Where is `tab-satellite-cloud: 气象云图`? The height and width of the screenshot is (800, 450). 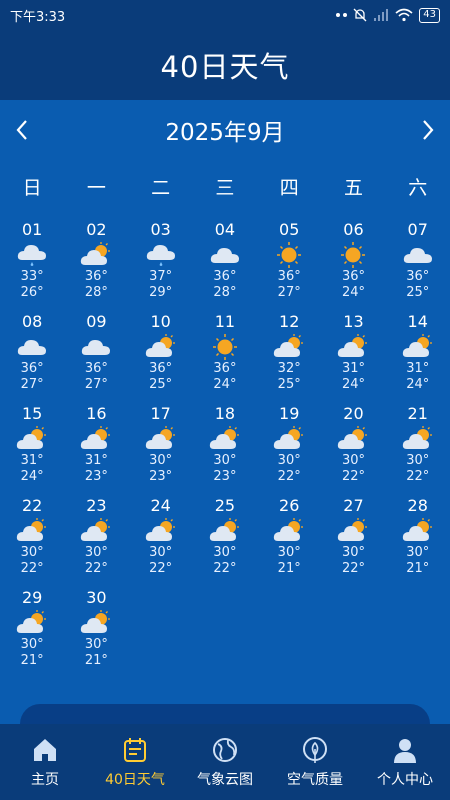
tab-satellite-cloud: 气象云图 is located at coordinates (225, 762).